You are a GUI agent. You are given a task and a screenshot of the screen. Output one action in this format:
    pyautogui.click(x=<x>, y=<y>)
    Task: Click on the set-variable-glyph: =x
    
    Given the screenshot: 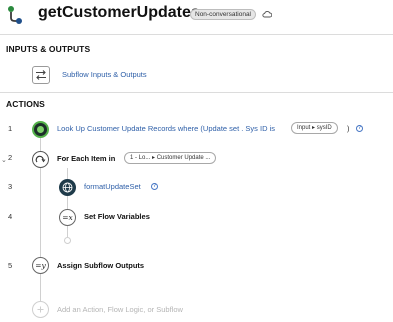 What is the action you would take?
    pyautogui.click(x=67, y=217)
    